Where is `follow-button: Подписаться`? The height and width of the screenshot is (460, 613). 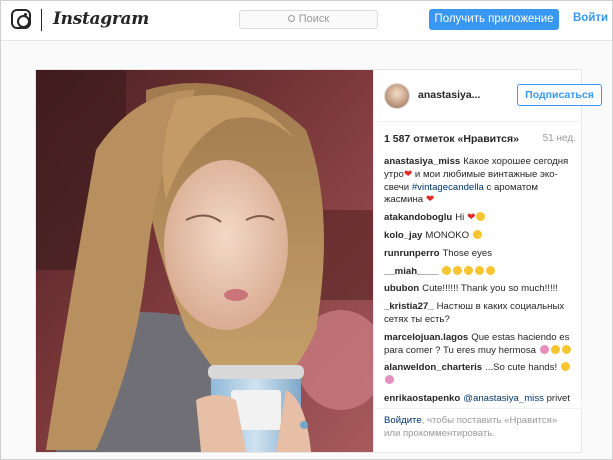 follow-button: Подписаться is located at coordinates (559, 95).